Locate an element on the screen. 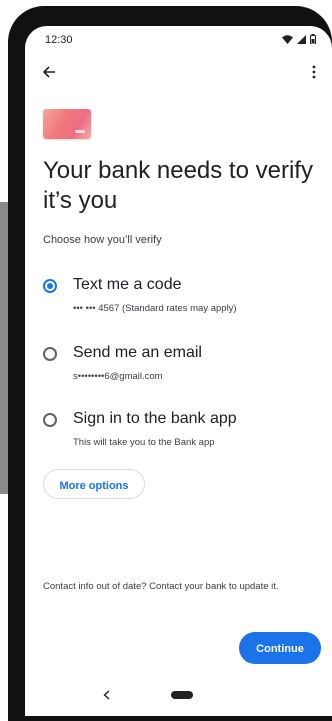  nav-back-icon is located at coordinates (106, 696).